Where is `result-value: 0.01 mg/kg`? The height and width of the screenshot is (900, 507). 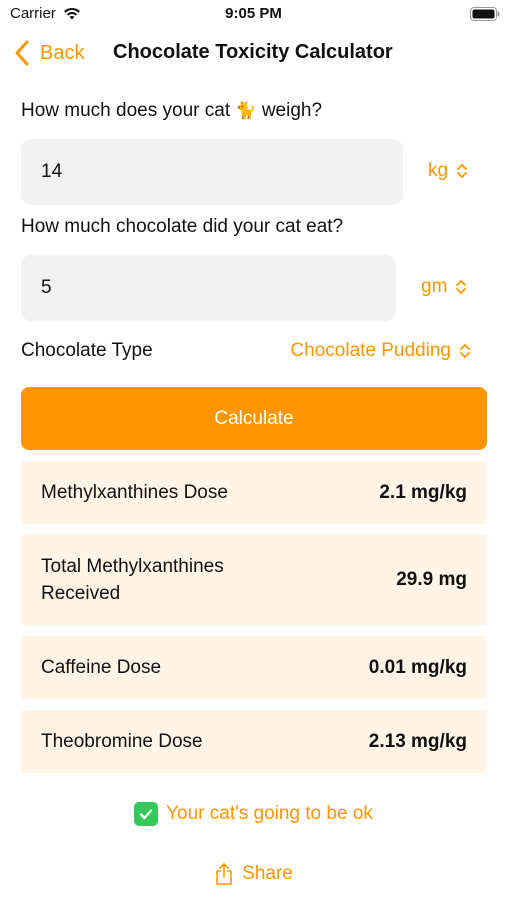
result-value: 0.01 mg/kg is located at coordinates (417, 667).